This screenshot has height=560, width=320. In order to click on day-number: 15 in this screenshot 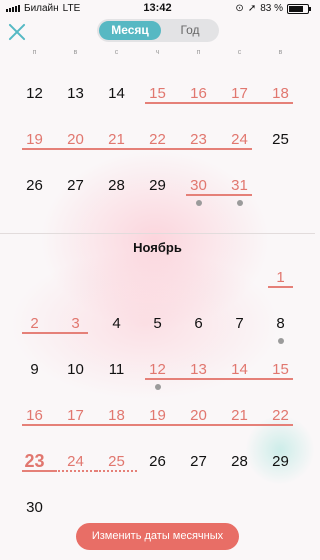, I will do `click(280, 369)`.